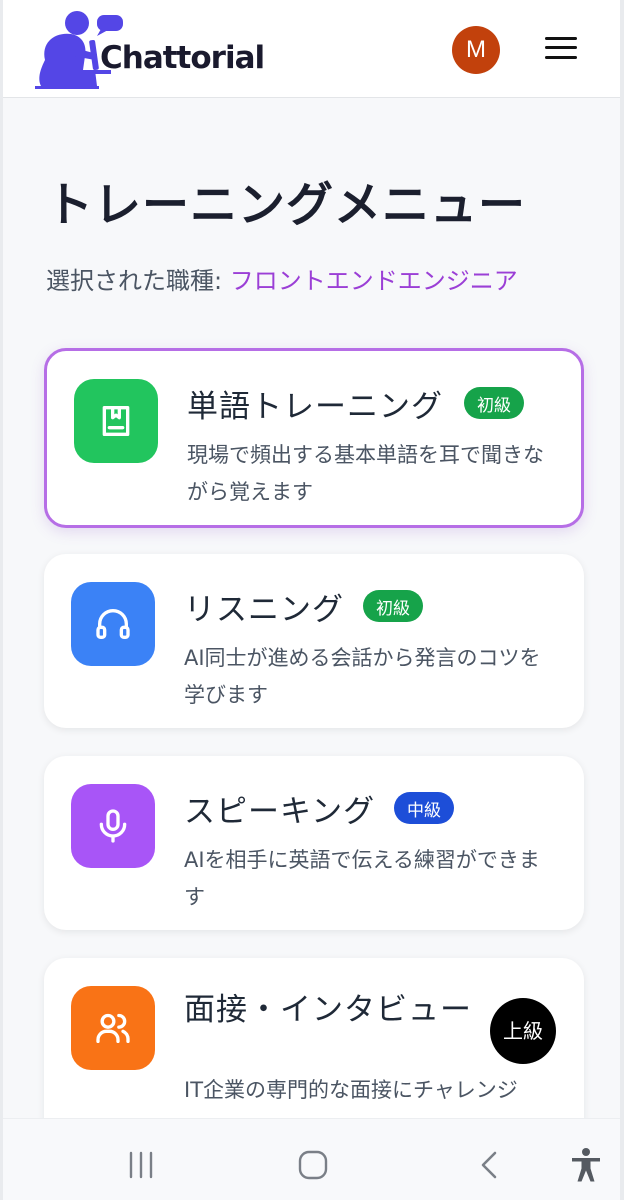  I want to click on headphones-icon, so click(113, 624).